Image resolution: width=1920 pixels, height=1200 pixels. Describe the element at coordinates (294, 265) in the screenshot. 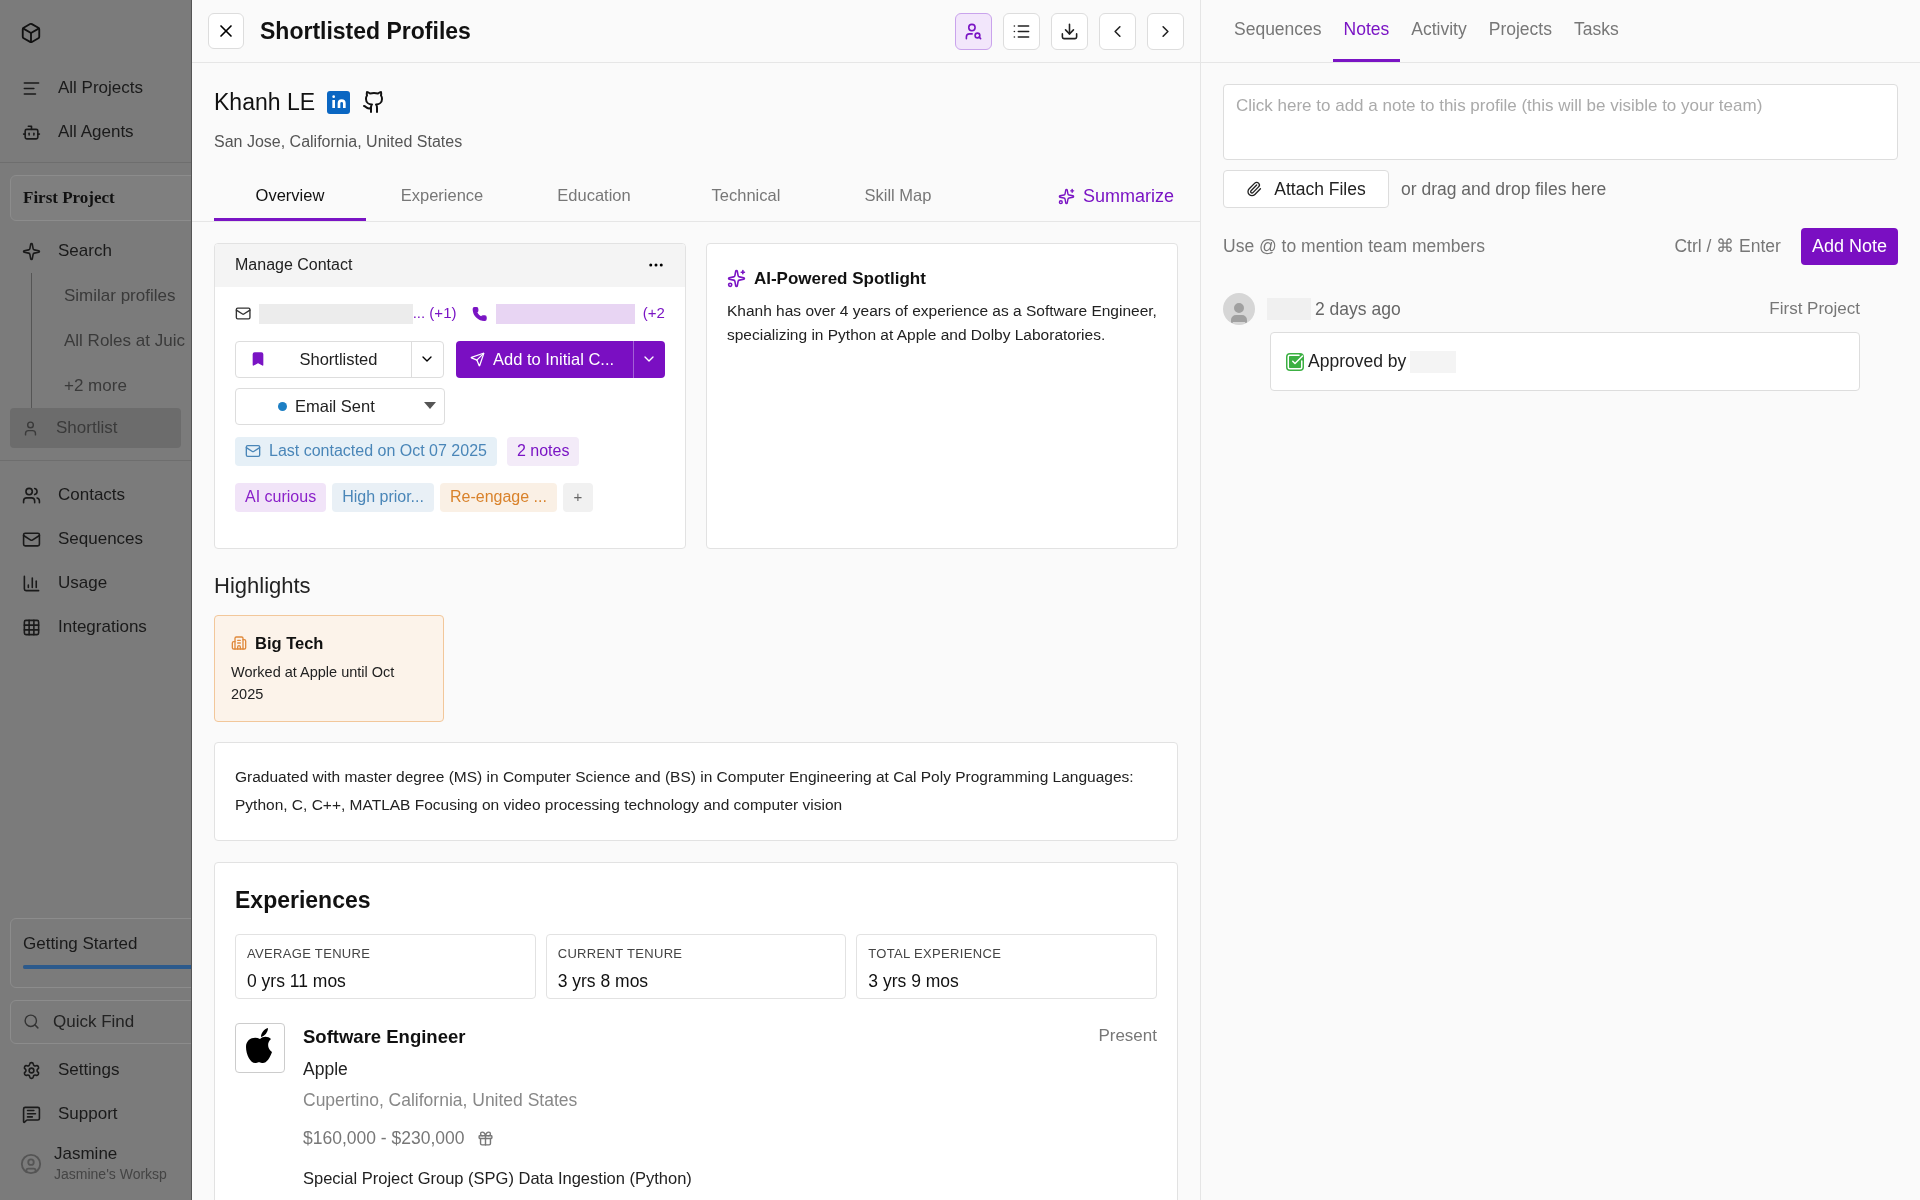

I see `card-title: Manage Contact` at that location.